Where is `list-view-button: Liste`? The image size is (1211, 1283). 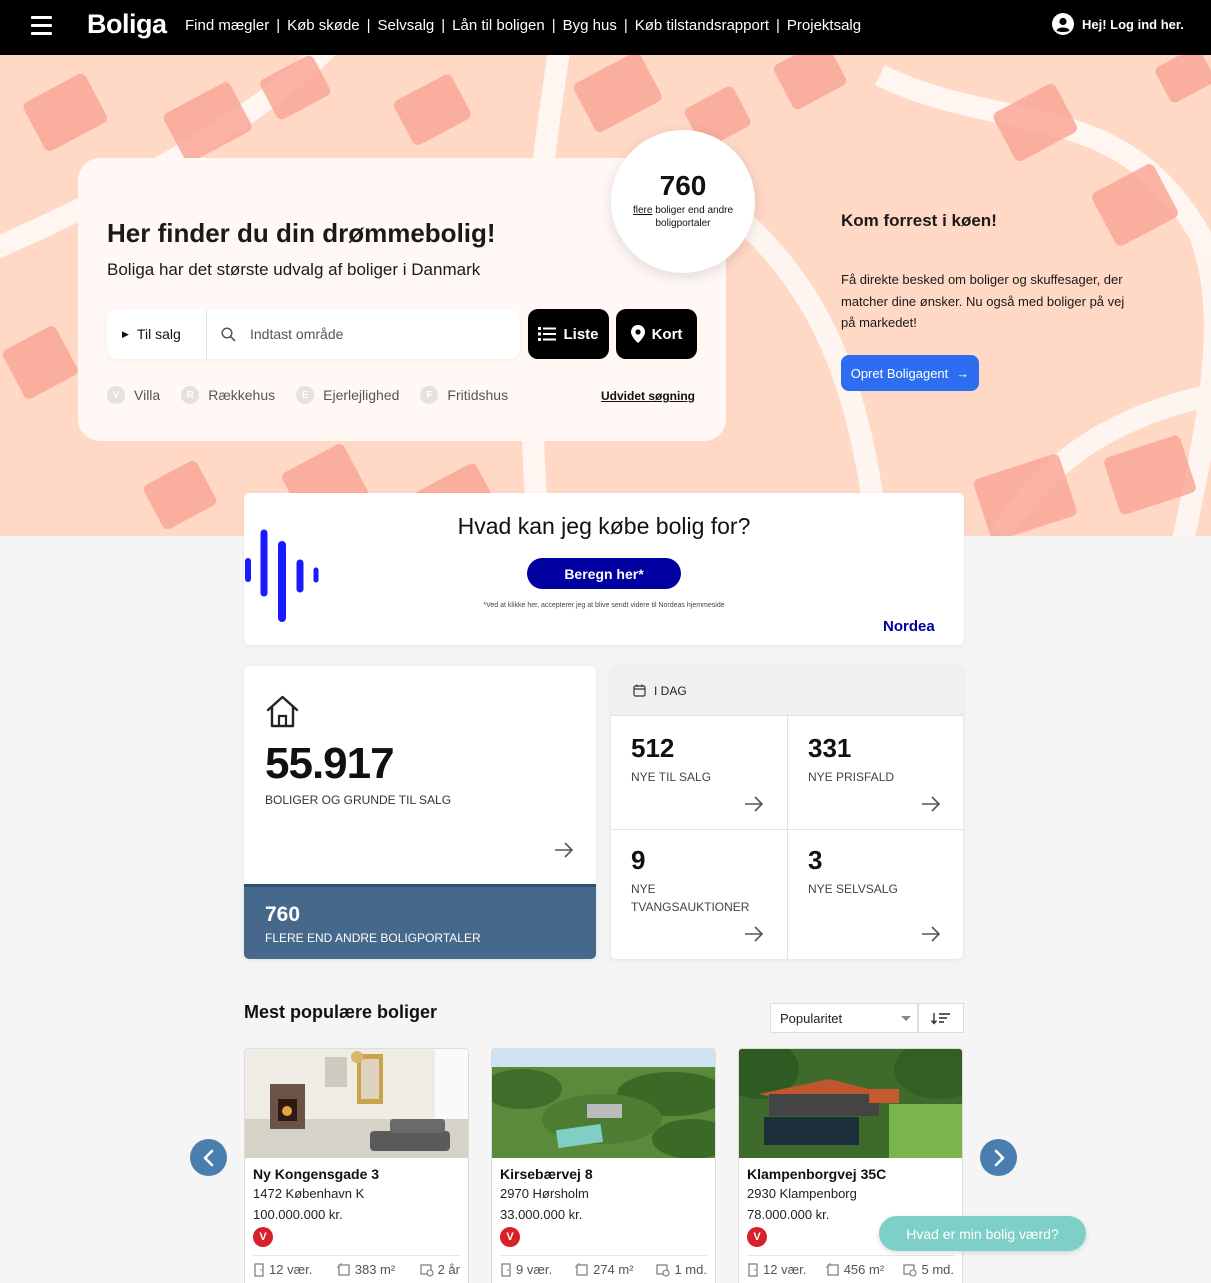 list-view-button: Liste is located at coordinates (568, 334).